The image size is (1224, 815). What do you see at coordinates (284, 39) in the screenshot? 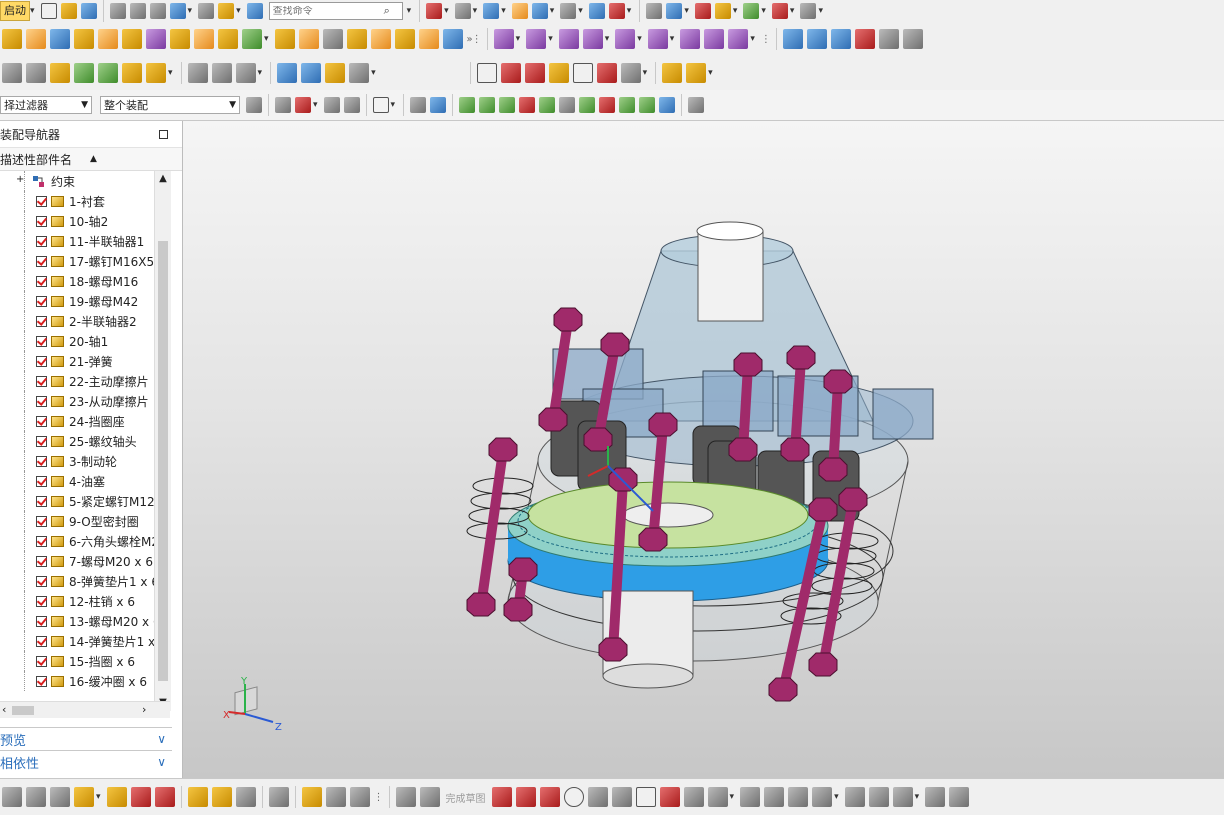
I see `intersect-icon` at bounding box center [284, 39].